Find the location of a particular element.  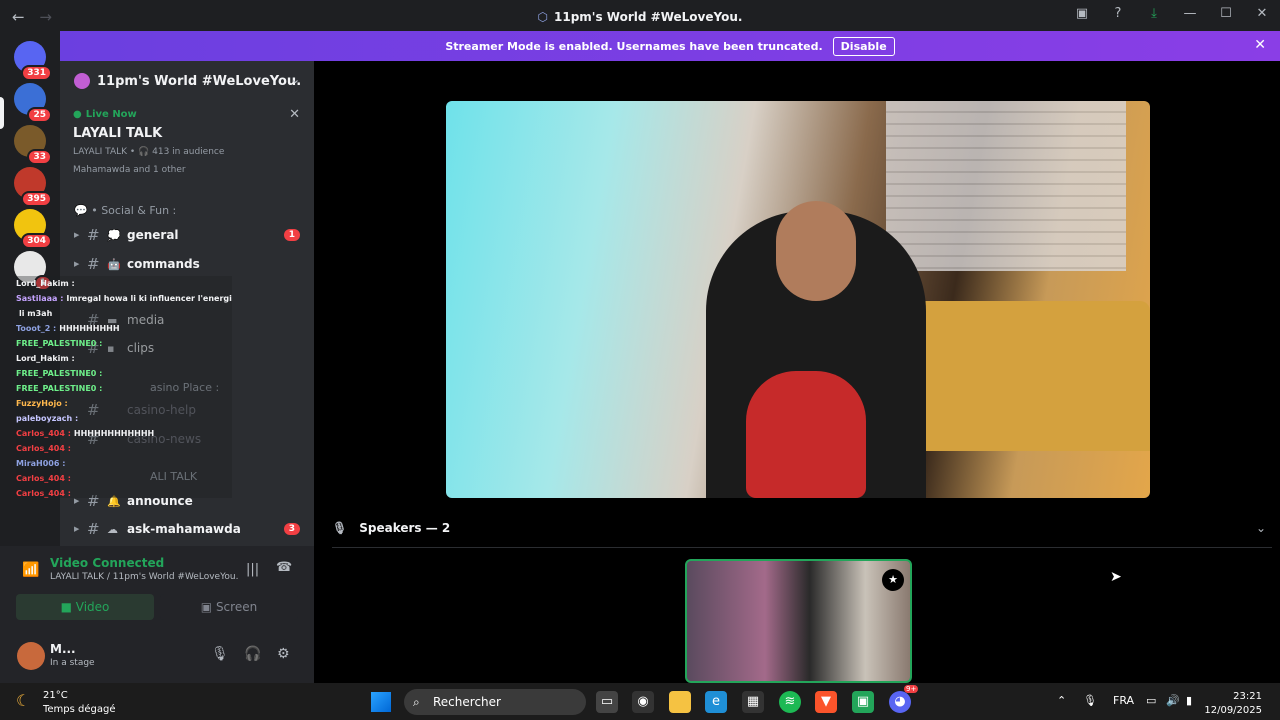

file-explorer-icon is located at coordinates (680, 702).